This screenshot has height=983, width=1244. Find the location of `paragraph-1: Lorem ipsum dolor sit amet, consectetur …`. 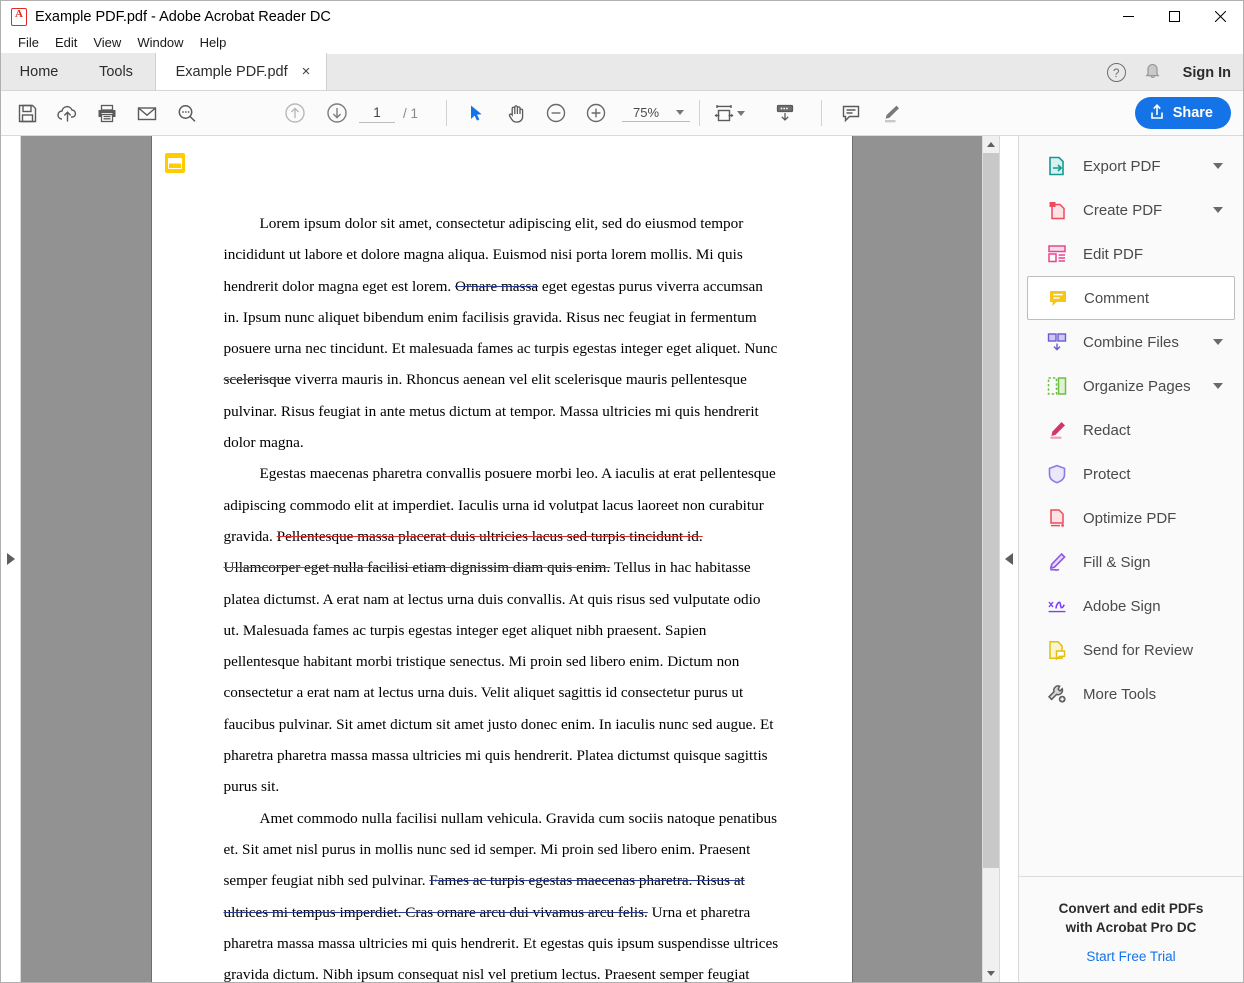

paragraph-1: Lorem ipsum dolor sit amet, consectetur … is located at coordinates (502, 333).